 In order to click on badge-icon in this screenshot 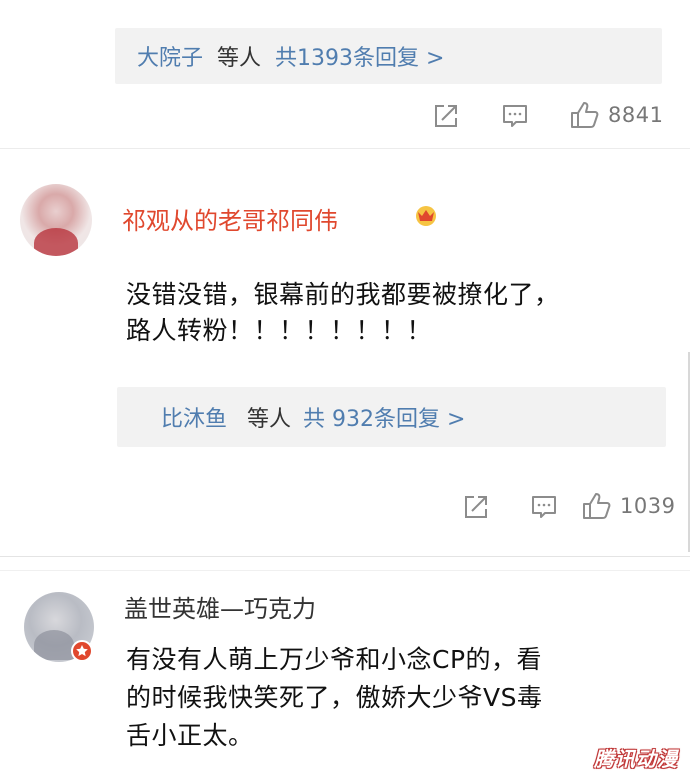, I will do `click(82, 651)`.